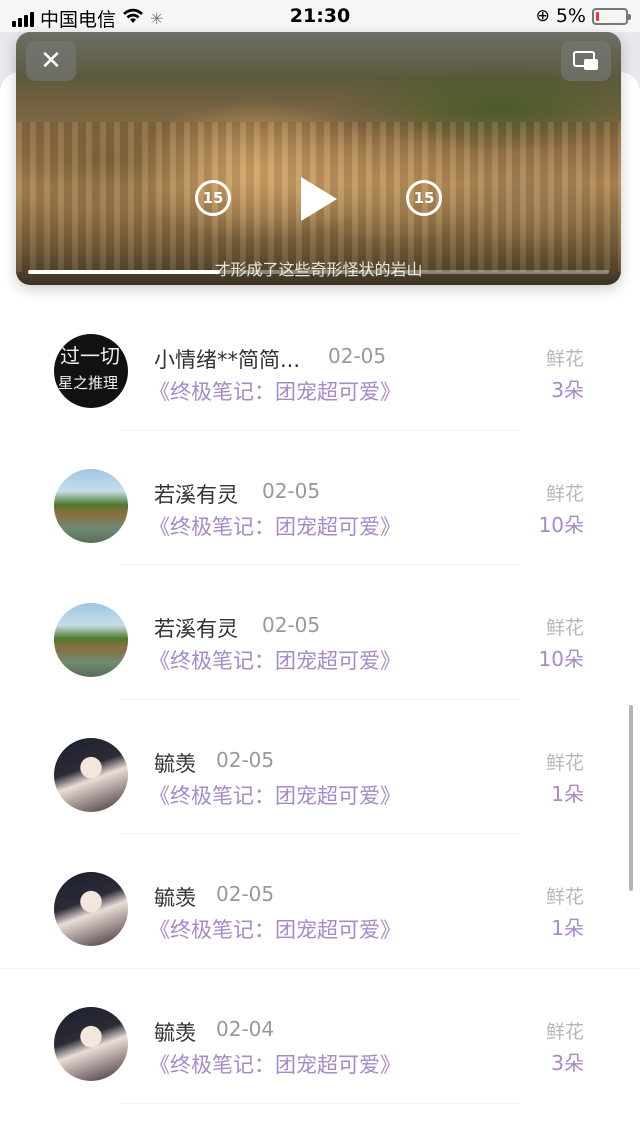  What do you see at coordinates (124, 272) in the screenshot?
I see `video-progress-fill` at bounding box center [124, 272].